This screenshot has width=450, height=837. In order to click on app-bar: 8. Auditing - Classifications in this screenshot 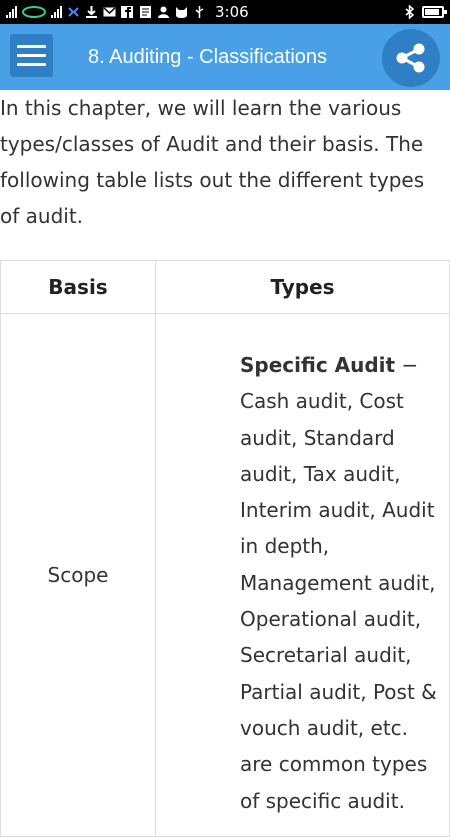, I will do `click(225, 57)`.